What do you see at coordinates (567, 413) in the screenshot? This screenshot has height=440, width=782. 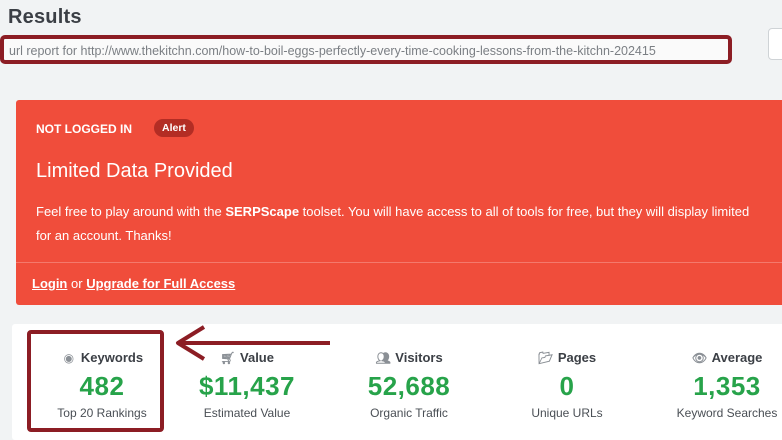 I see `stat-sub: Unique URLs` at bounding box center [567, 413].